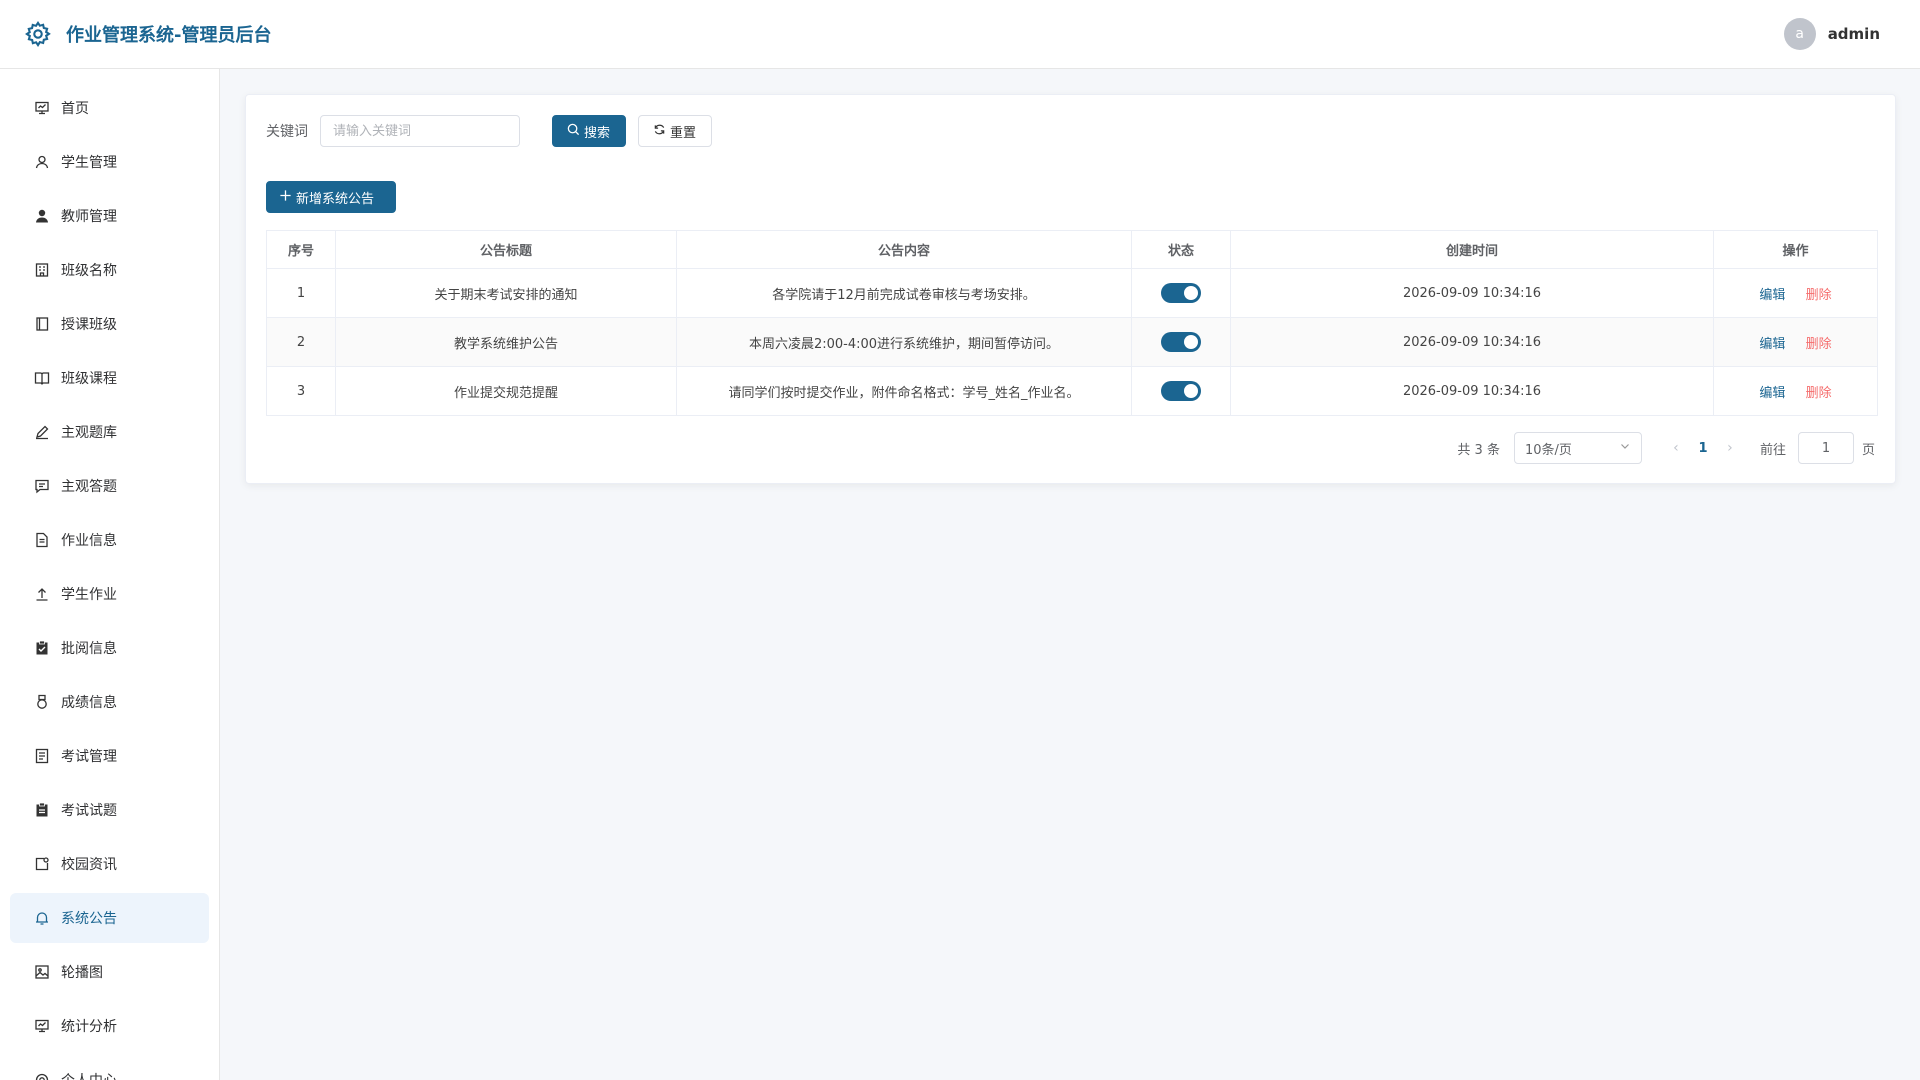 The width and height of the screenshot is (1920, 1080). Describe the element at coordinates (331, 197) in the screenshot. I see `add-announcement-button: 新增系统公告` at that location.